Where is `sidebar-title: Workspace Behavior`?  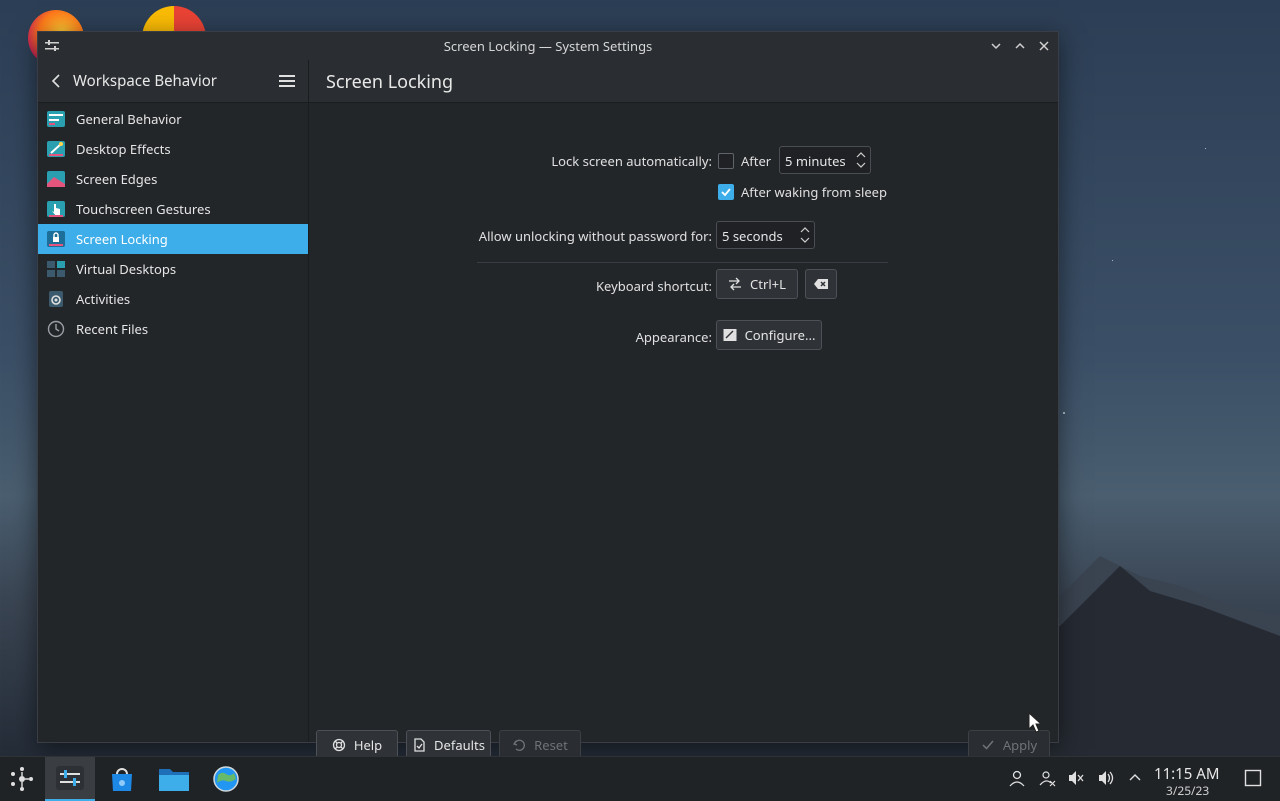
sidebar-title: Workspace Behavior is located at coordinates (145, 81).